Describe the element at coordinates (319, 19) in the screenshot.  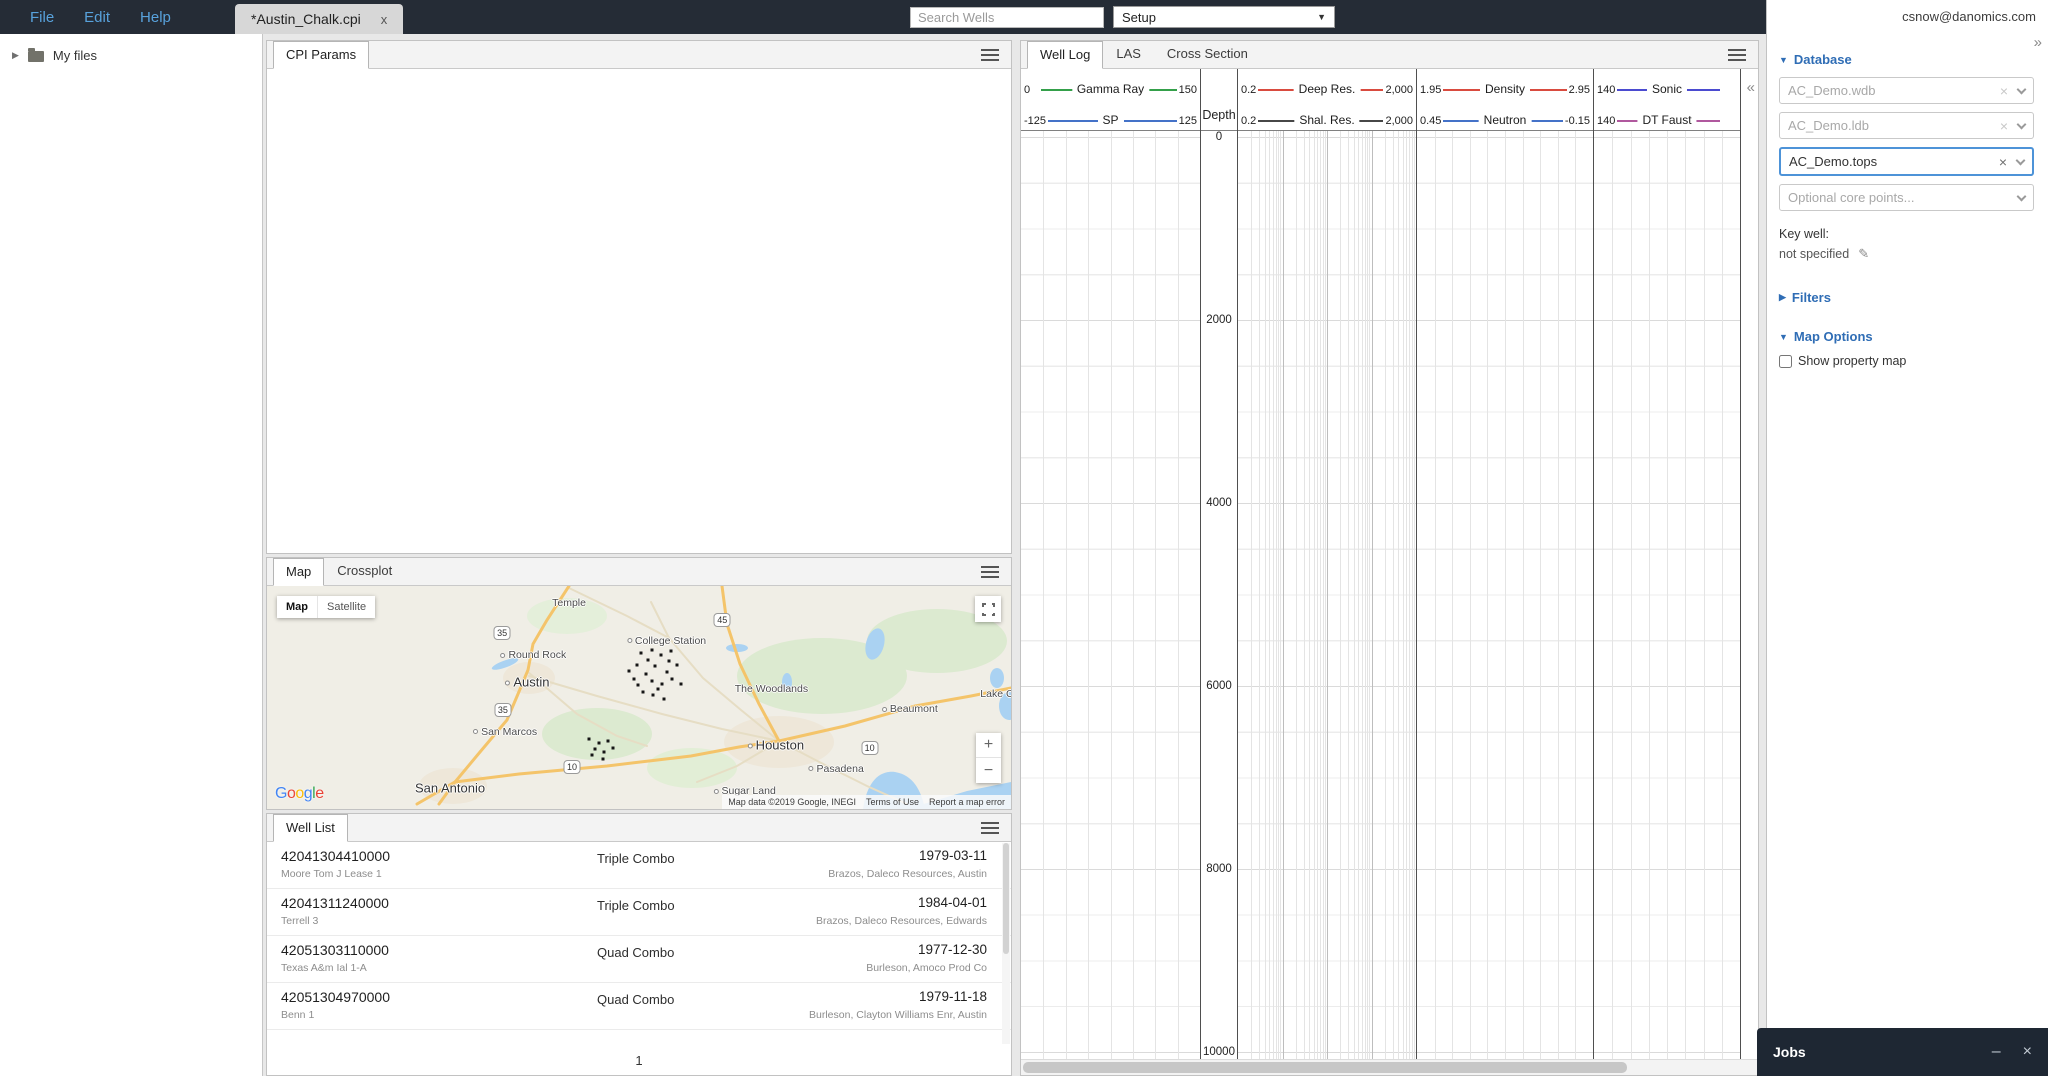
I see `document-tab: *Austin_Chalk.cpi x` at that location.